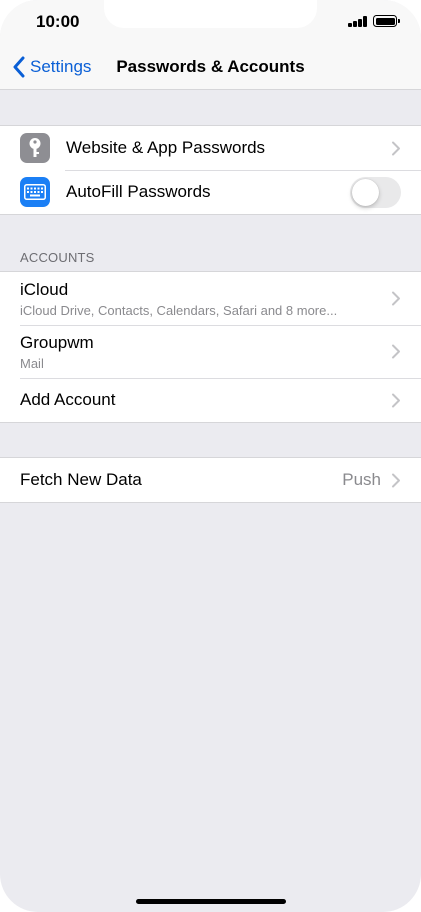  What do you see at coordinates (361, 479) in the screenshot?
I see `fetch-value: Push` at bounding box center [361, 479].